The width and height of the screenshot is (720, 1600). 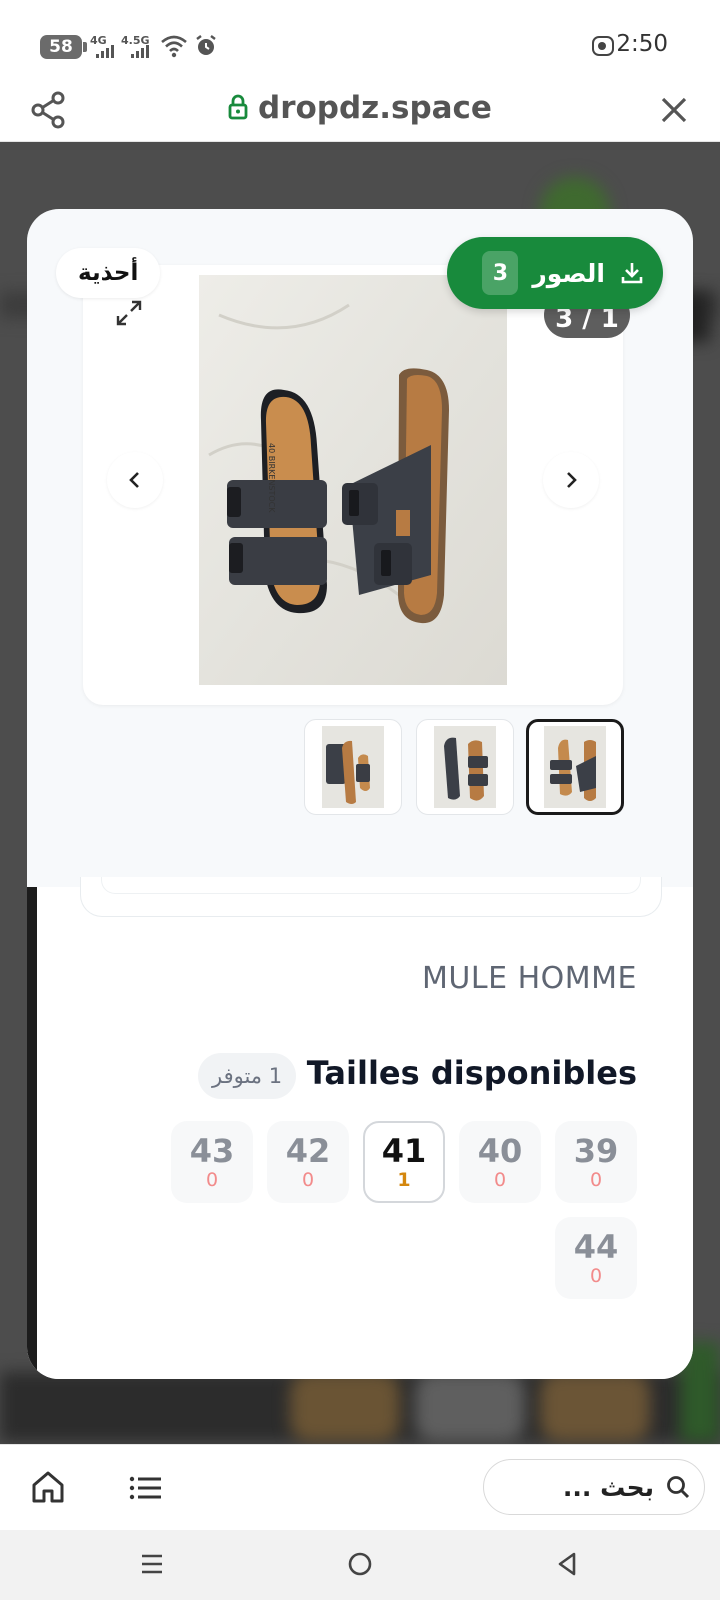 What do you see at coordinates (404, 1151) in the screenshot?
I see `size-number: 41` at bounding box center [404, 1151].